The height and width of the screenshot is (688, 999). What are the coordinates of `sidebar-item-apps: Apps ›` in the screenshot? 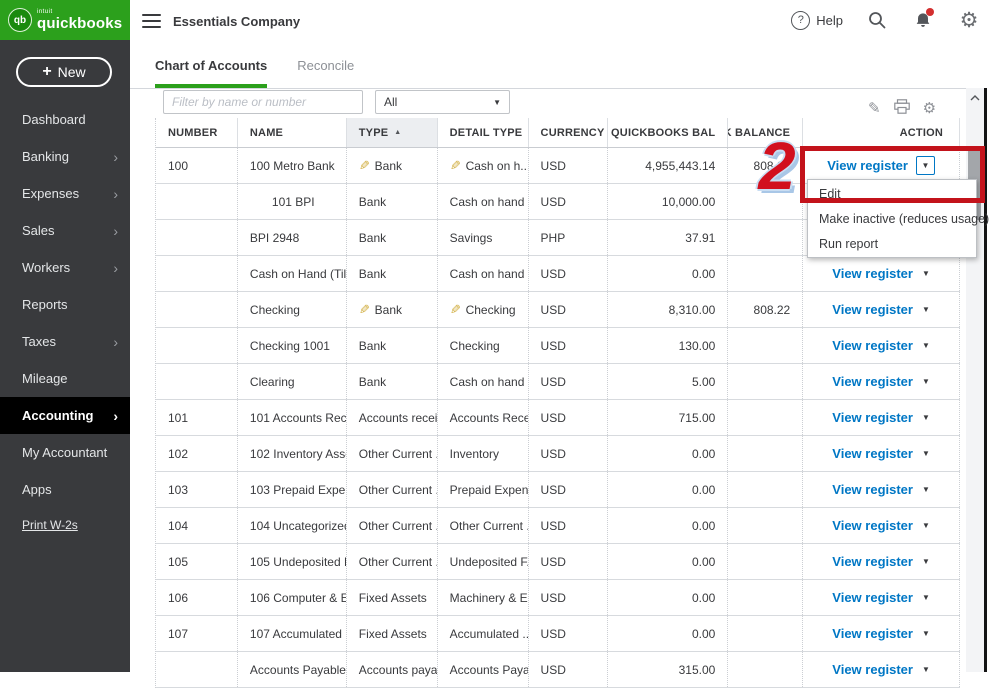 It's located at (65, 489).